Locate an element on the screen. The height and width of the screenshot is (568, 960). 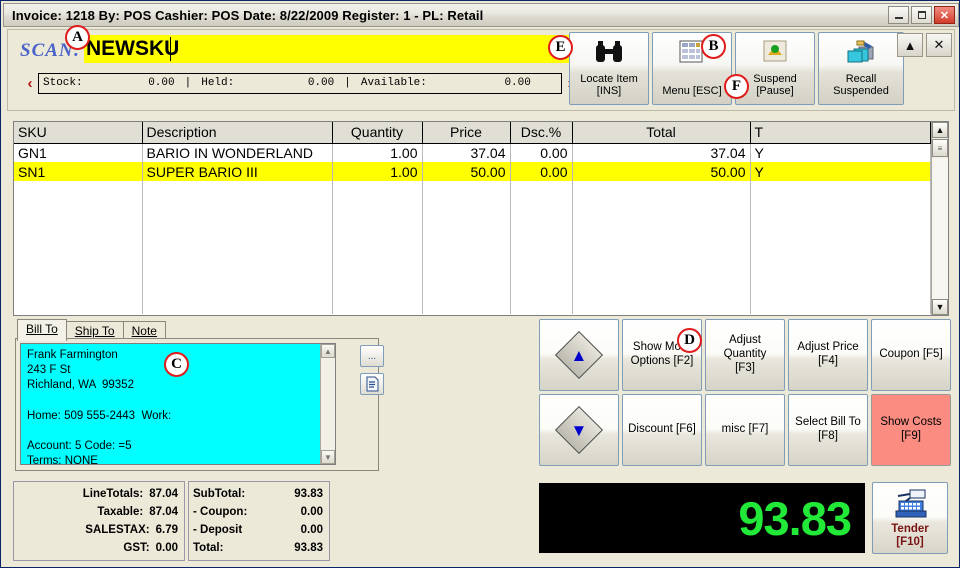
cell-sku: GN1 is located at coordinates (78, 152).